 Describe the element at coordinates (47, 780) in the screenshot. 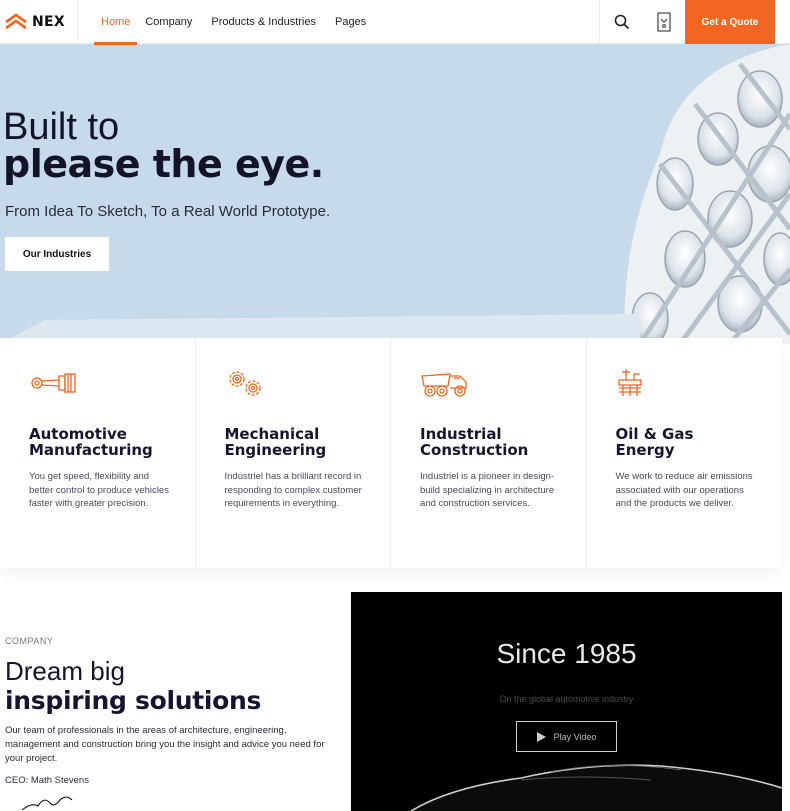

I see `ceo-name: CEO: Math Stevens` at that location.